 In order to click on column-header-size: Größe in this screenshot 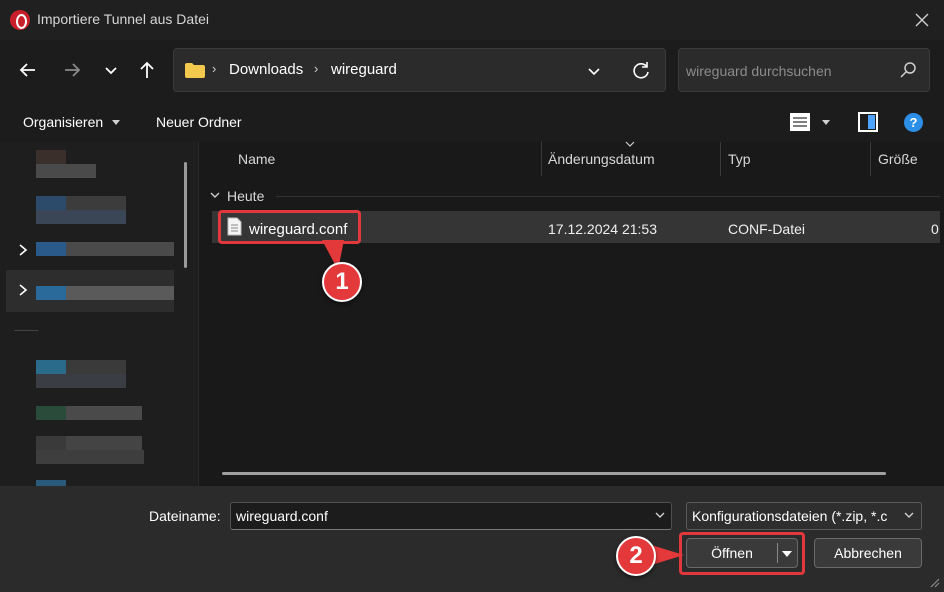, I will do `click(898, 159)`.